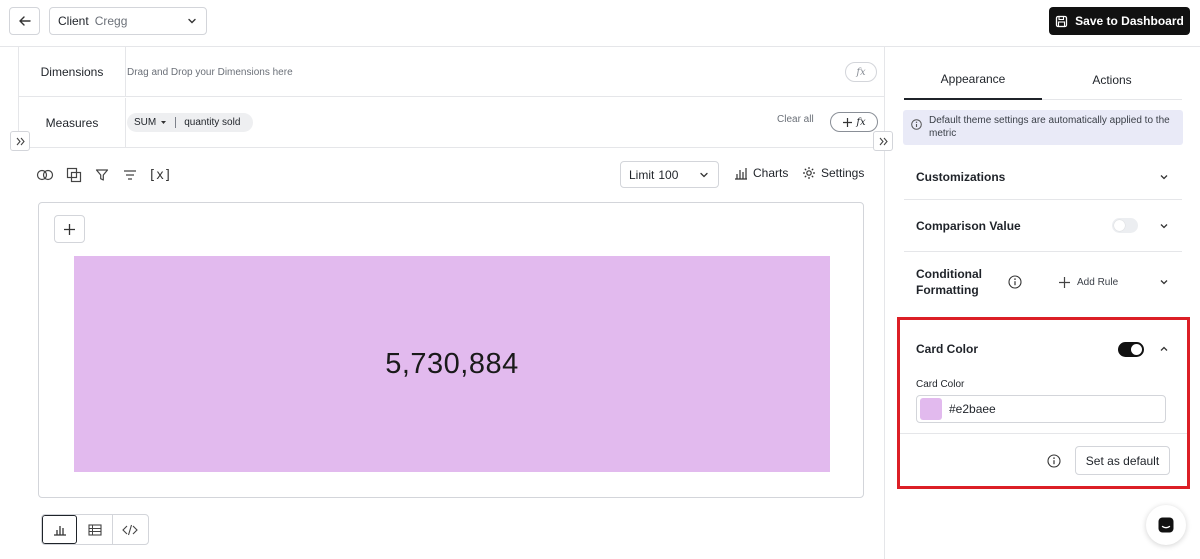  What do you see at coordinates (160, 175) in the screenshot?
I see `variable-icon: [x]` at bounding box center [160, 175].